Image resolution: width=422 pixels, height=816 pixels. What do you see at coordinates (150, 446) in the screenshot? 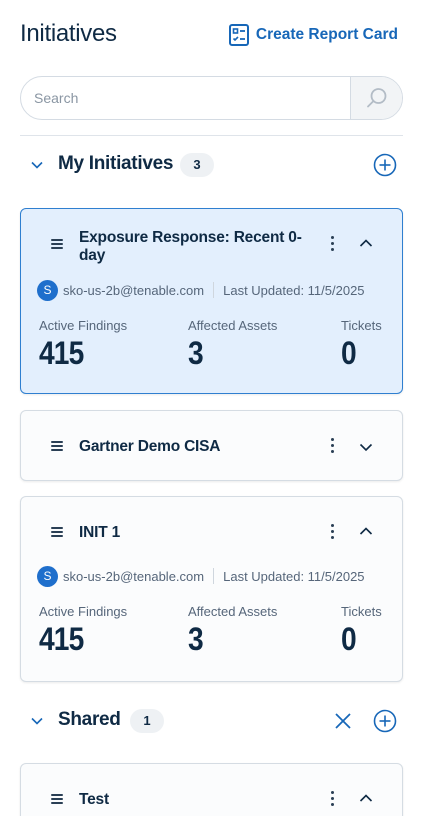
I see `initiative-name: Gartner Demo CISA` at bounding box center [150, 446].